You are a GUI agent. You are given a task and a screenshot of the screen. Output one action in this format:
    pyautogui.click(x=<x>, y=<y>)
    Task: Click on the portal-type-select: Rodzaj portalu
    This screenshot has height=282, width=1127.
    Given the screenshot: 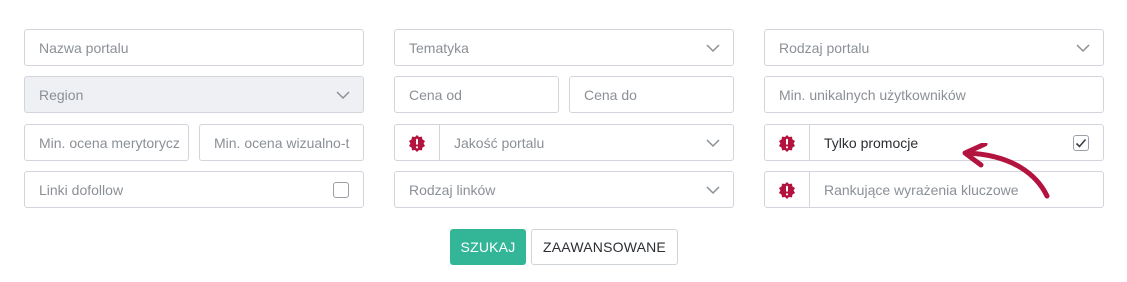 What is the action you would take?
    pyautogui.click(x=934, y=47)
    